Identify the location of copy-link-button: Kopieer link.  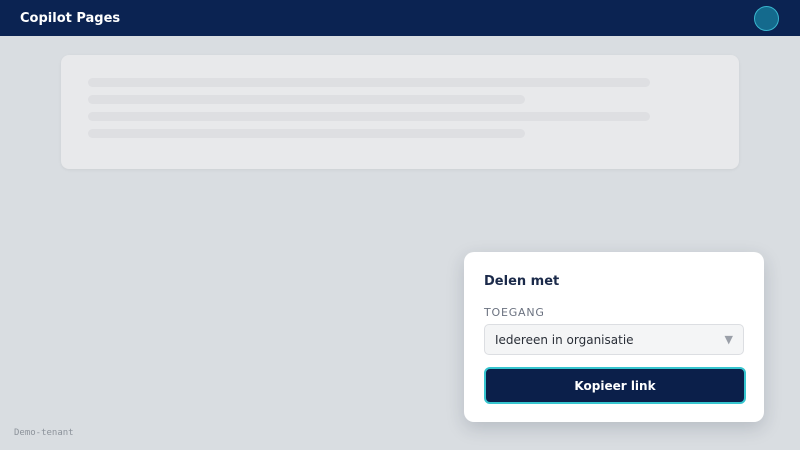
(615, 385).